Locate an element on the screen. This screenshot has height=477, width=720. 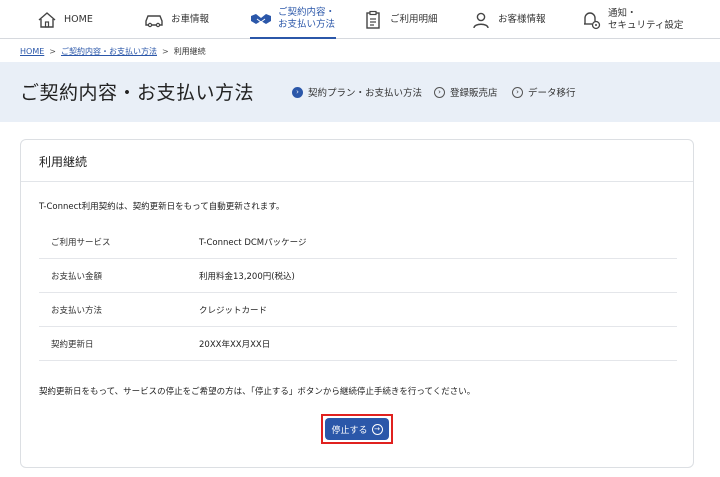
nav-notify-label-line2: セキュリティ設定 is located at coordinates (646, 25).